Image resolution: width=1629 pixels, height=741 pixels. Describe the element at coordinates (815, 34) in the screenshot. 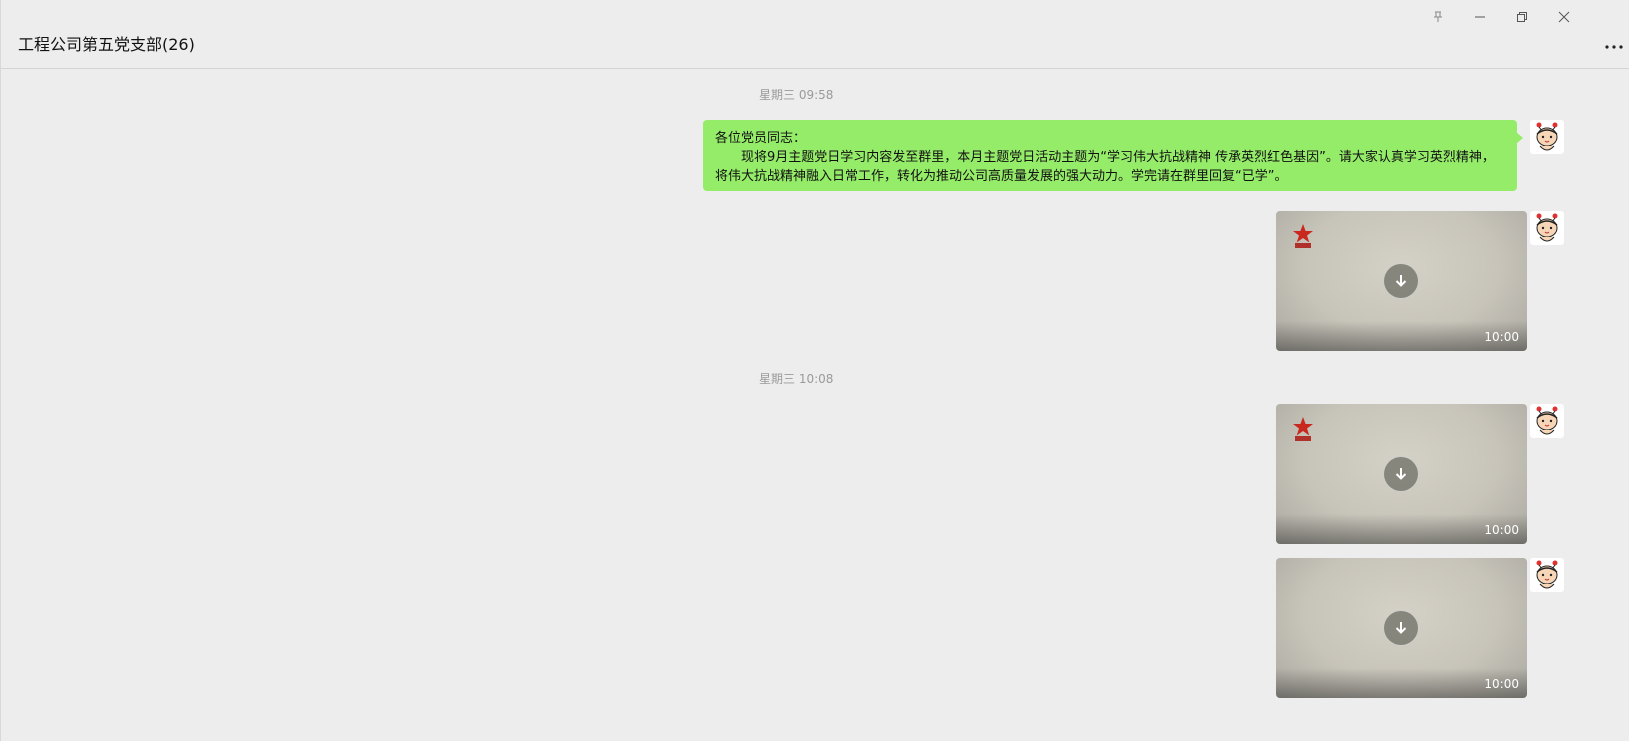

I see `chat-header: 工程公司第五党支部(26)` at that location.